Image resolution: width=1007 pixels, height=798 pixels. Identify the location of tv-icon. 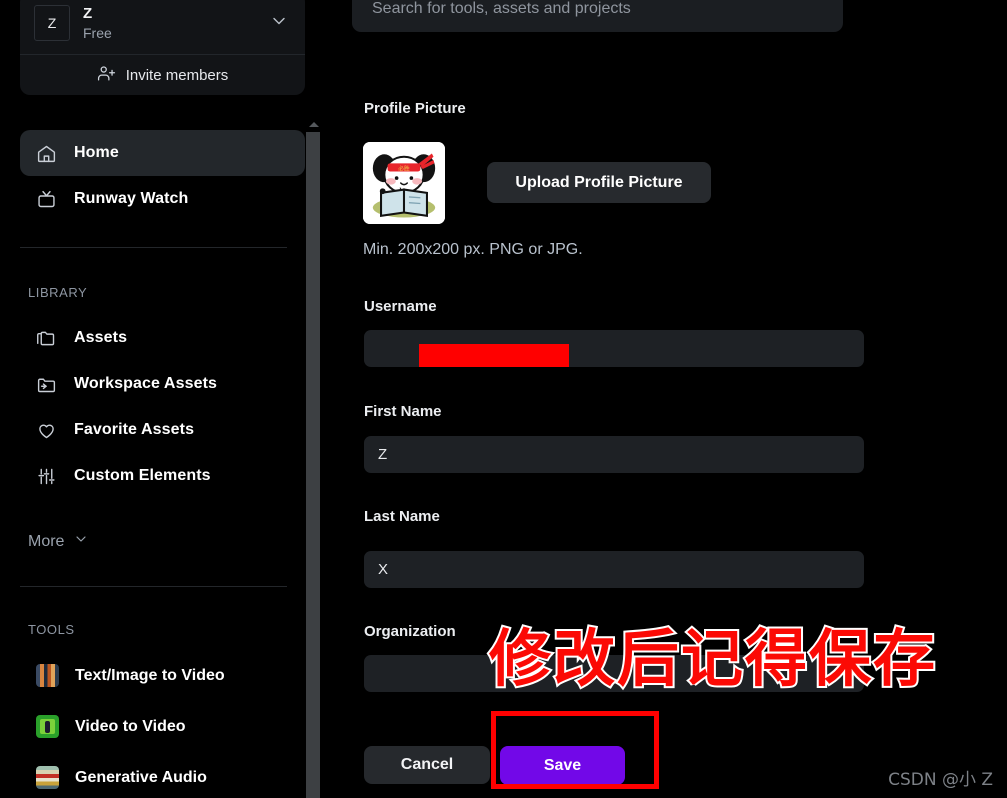
(49, 199).